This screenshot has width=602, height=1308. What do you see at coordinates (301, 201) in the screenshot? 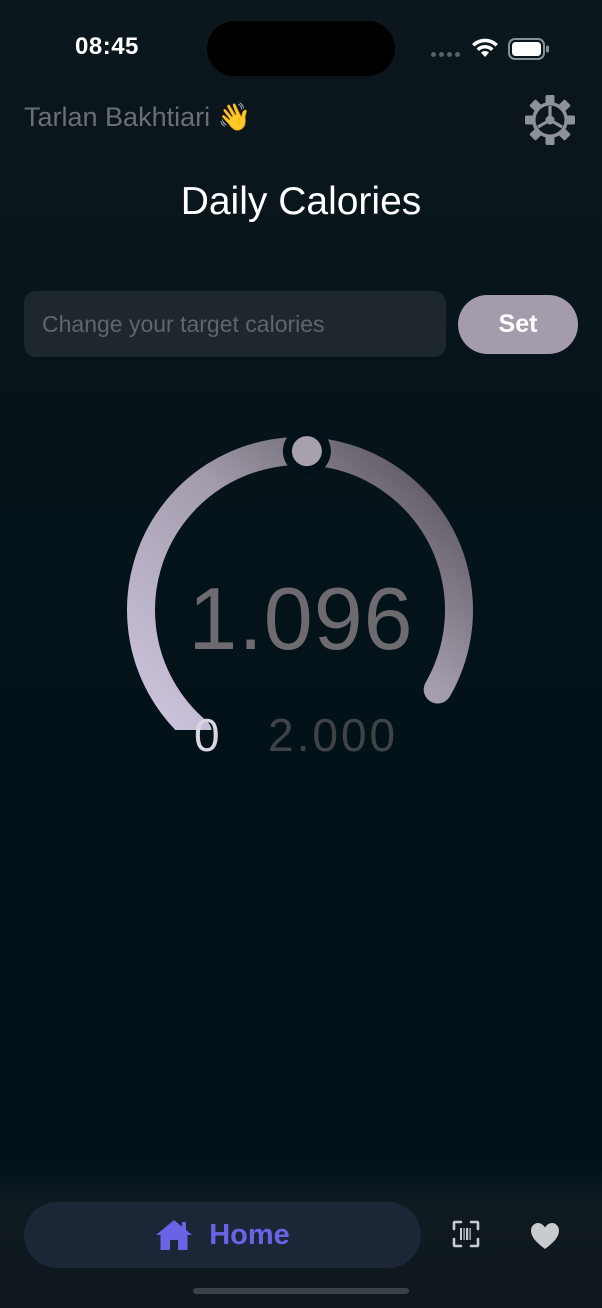
I see `page-title: Daily Calories` at bounding box center [301, 201].